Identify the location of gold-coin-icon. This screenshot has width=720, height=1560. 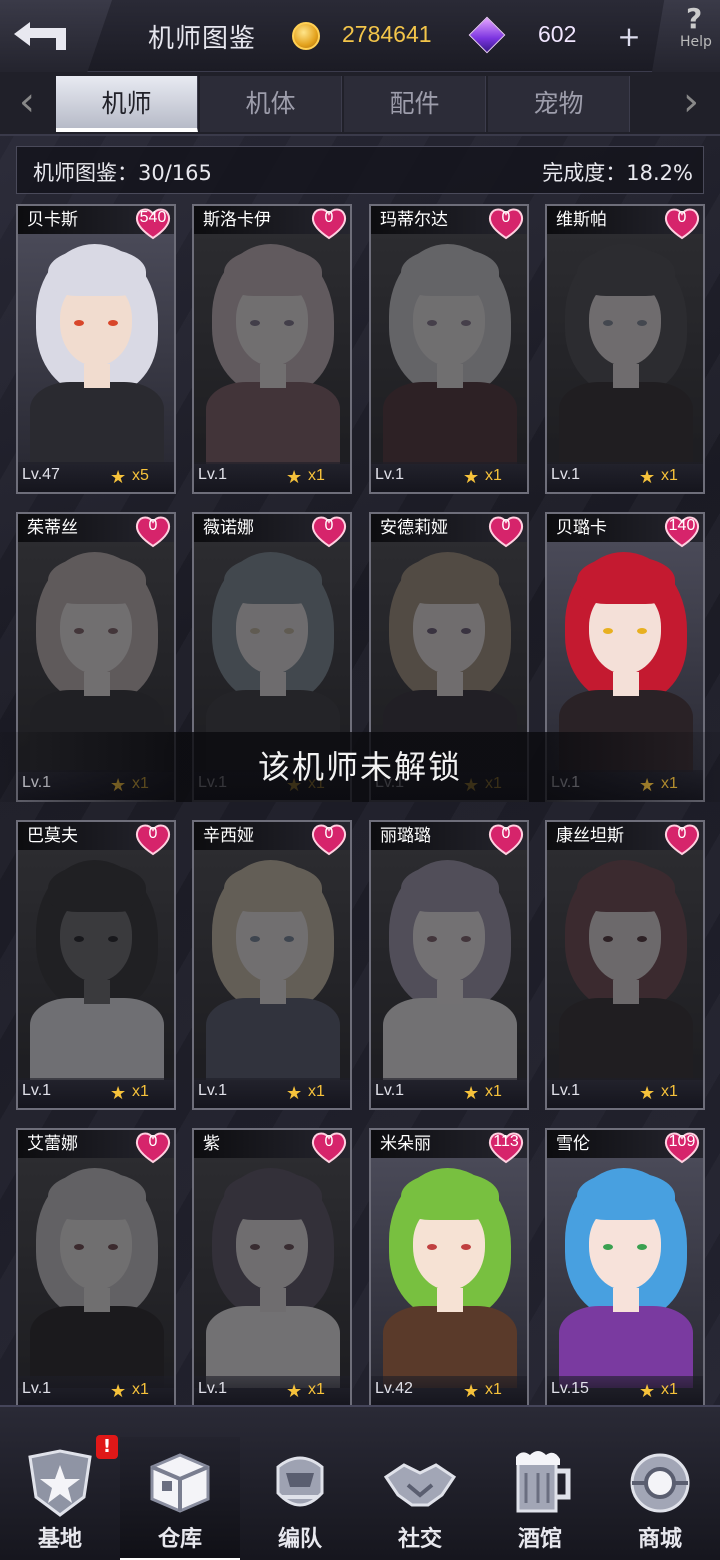
(306, 36).